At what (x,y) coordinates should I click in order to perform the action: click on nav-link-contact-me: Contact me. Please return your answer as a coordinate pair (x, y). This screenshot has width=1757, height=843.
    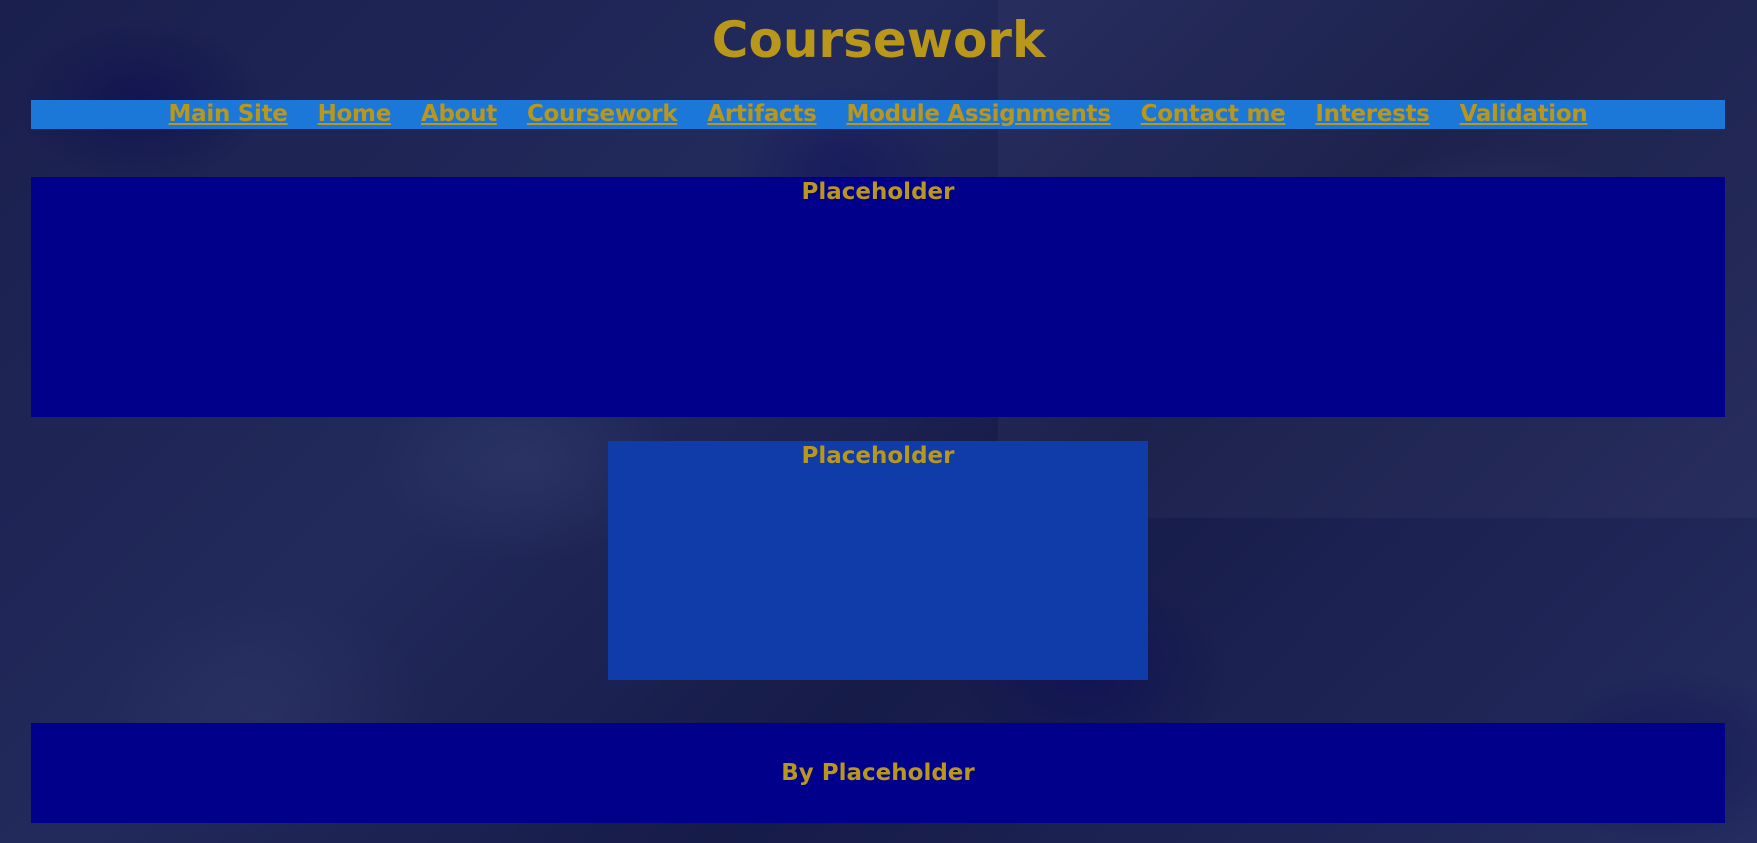
    Looking at the image, I should click on (1213, 114).